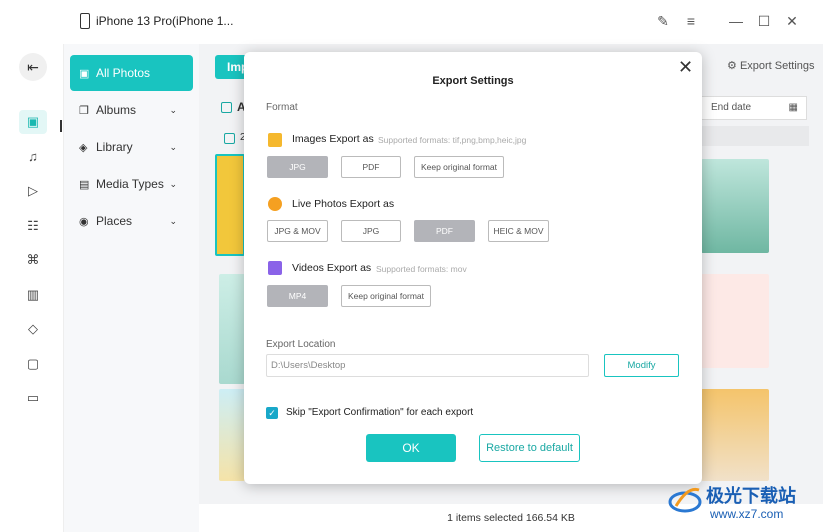 This screenshot has height=532, width=823. I want to click on phone-icon, so click(85, 21).